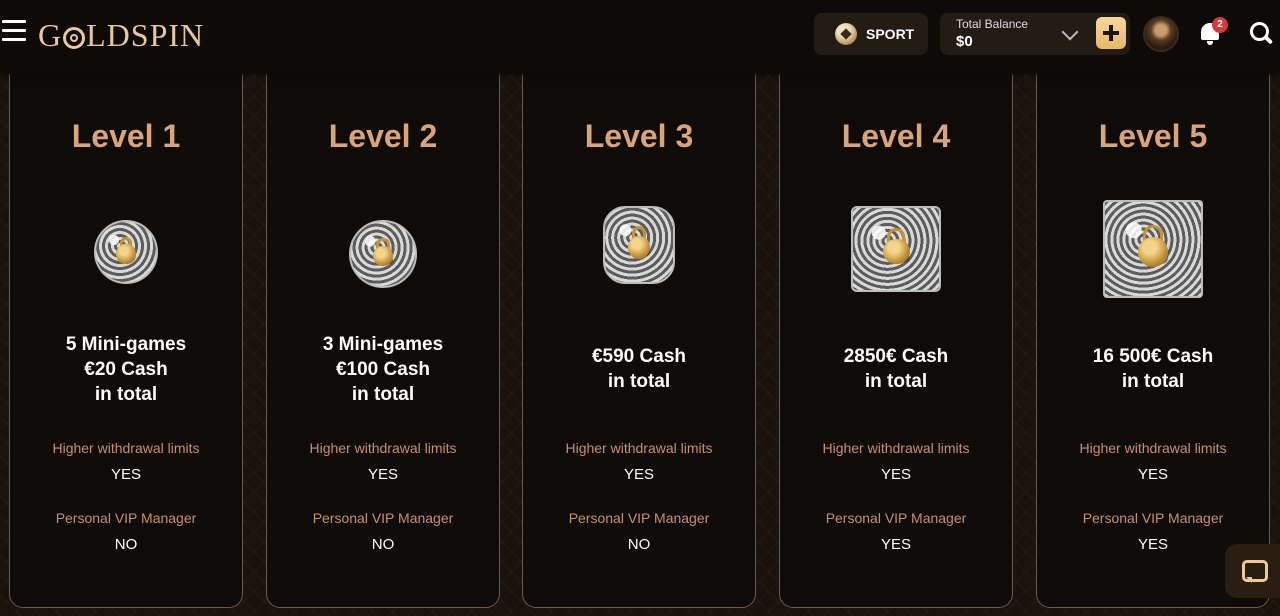  Describe the element at coordinates (896, 369) in the screenshot. I see `level-reward: 2850€ Cash in total` at that location.